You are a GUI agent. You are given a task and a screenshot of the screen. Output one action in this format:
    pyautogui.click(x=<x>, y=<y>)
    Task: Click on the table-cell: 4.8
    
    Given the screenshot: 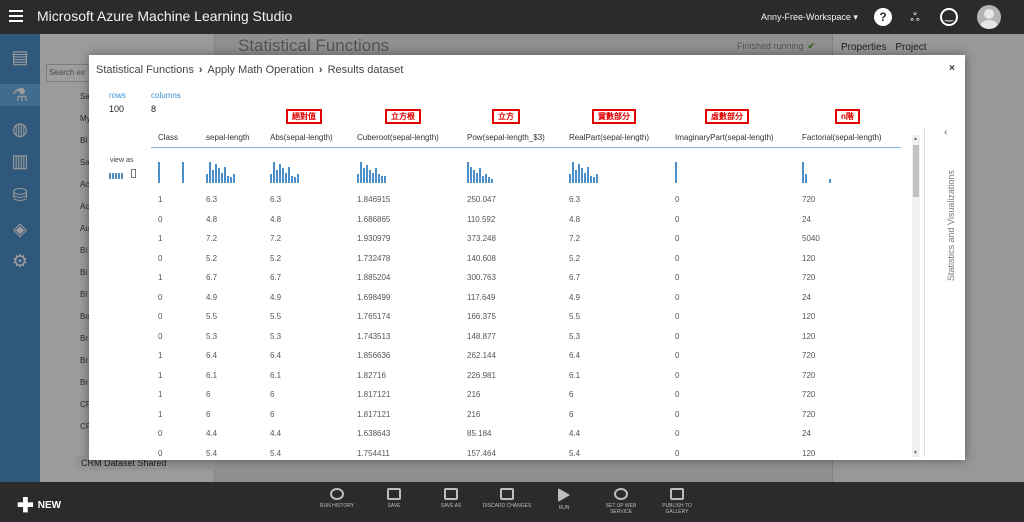 What is the action you would take?
    pyautogui.click(x=275, y=219)
    